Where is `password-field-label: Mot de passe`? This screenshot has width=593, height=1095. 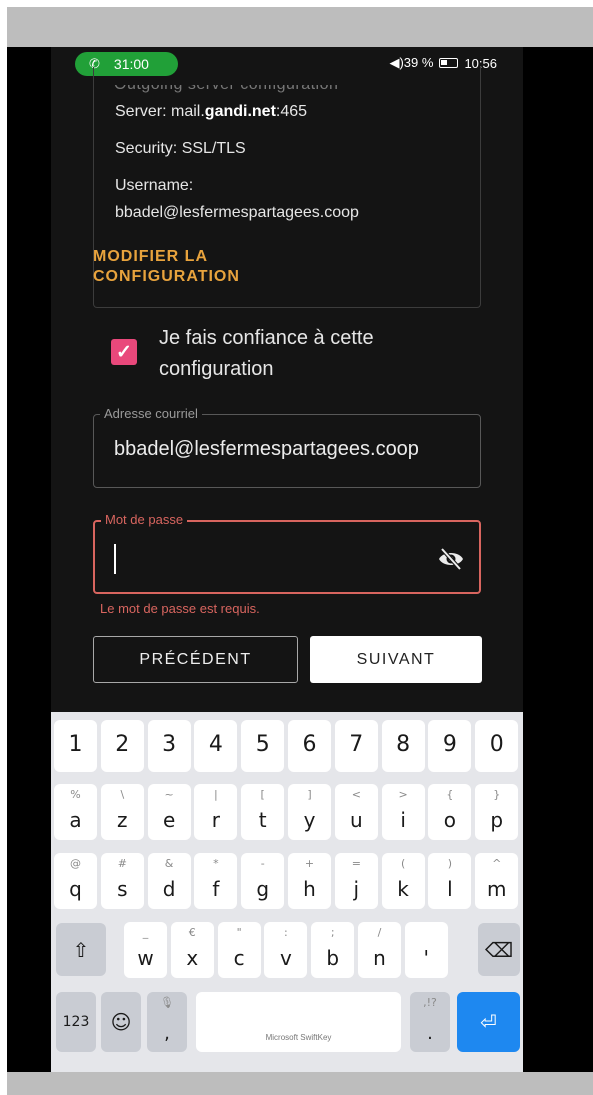
password-field-label: Mot de passe is located at coordinates (144, 519).